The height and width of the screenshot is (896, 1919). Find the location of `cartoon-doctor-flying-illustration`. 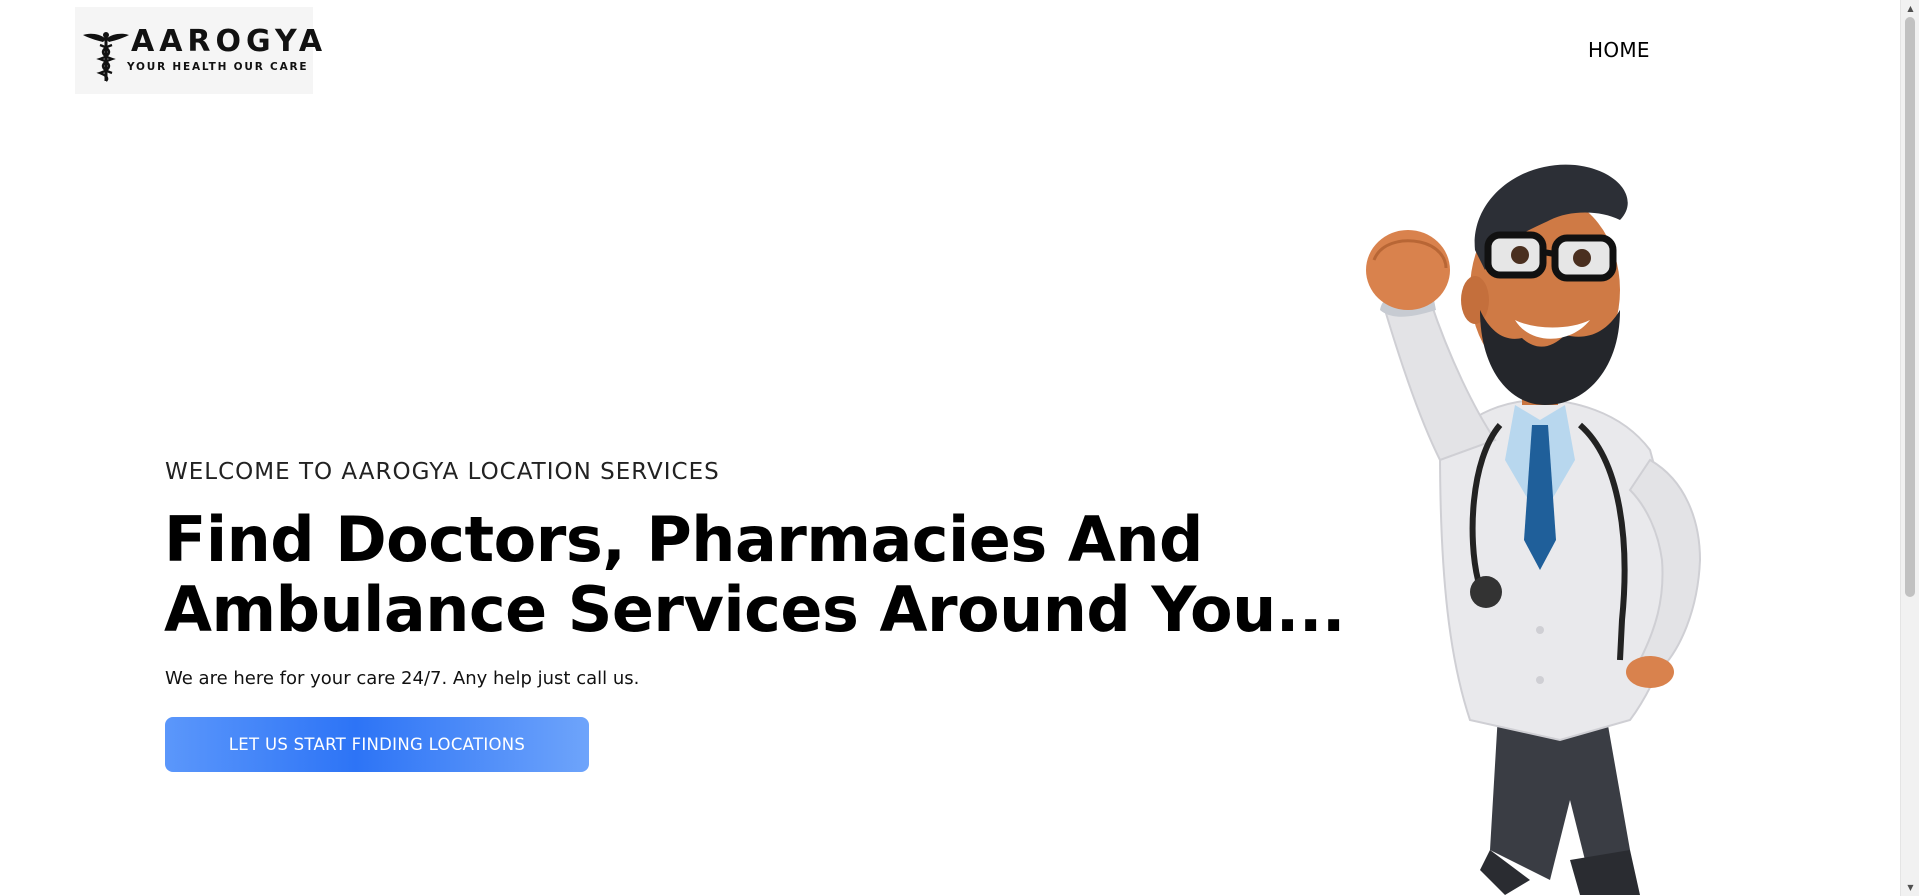

cartoon-doctor-flying-illustration is located at coordinates (1534, 529).